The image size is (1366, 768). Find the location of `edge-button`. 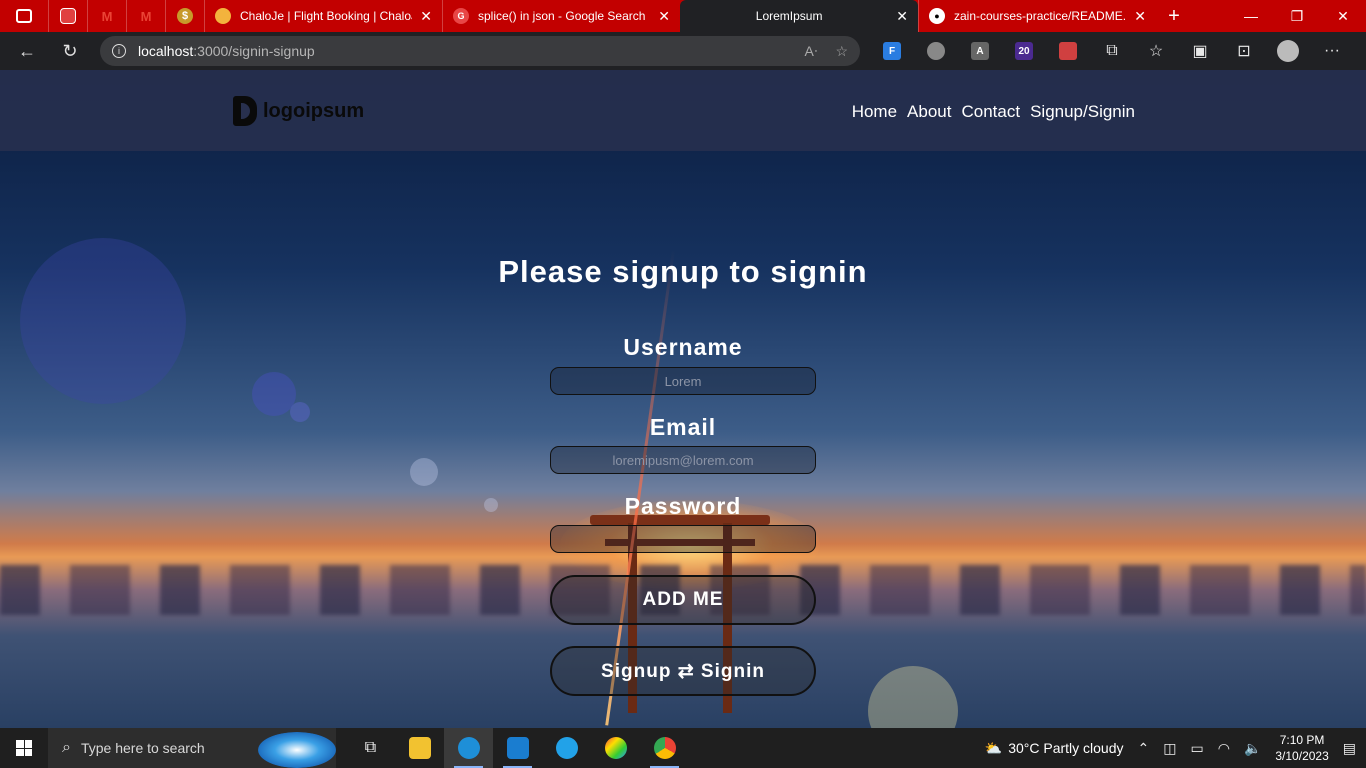

edge-button is located at coordinates (468, 748).